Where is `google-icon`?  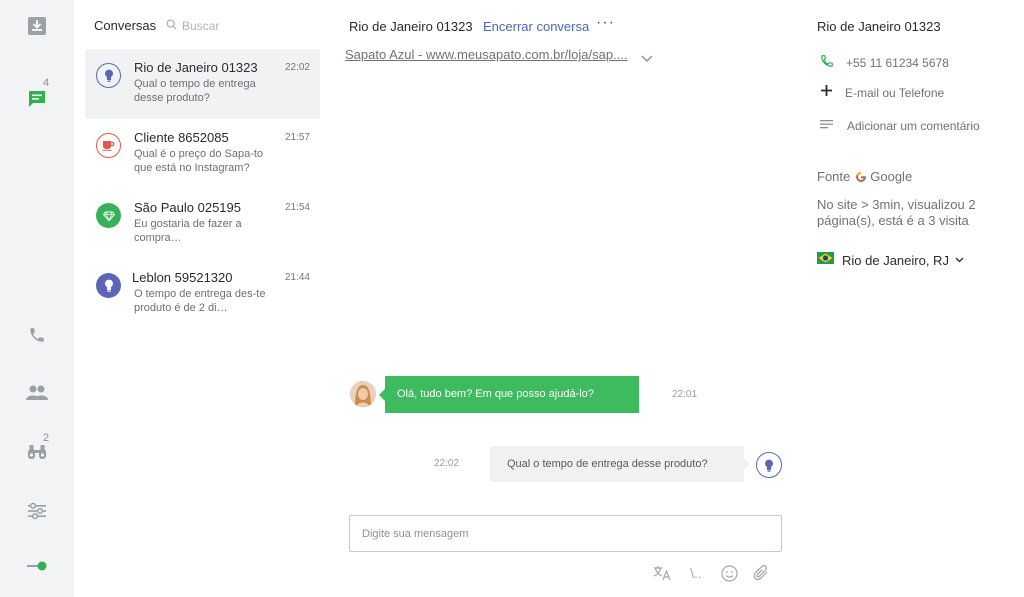 google-icon is located at coordinates (861, 176).